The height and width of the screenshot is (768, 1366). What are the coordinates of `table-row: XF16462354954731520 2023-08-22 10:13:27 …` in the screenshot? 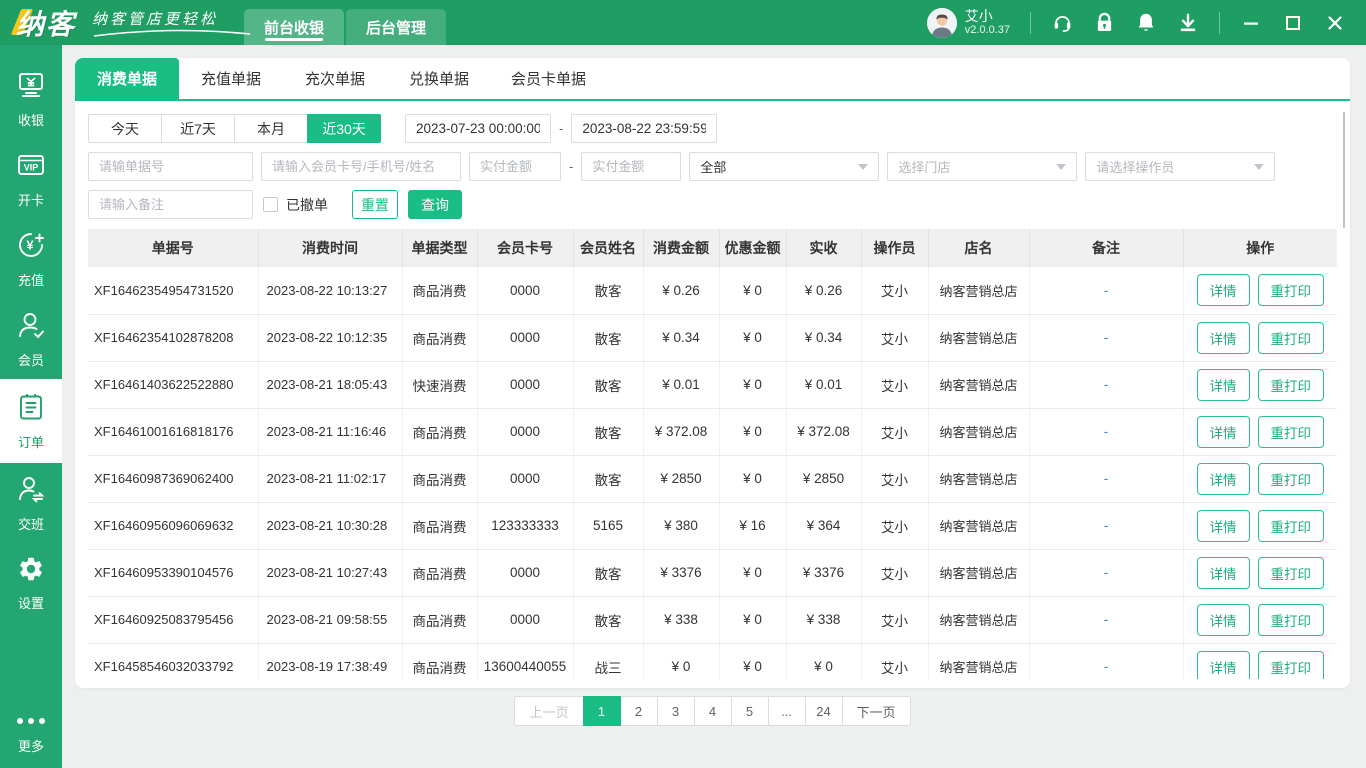 It's located at (712, 291).